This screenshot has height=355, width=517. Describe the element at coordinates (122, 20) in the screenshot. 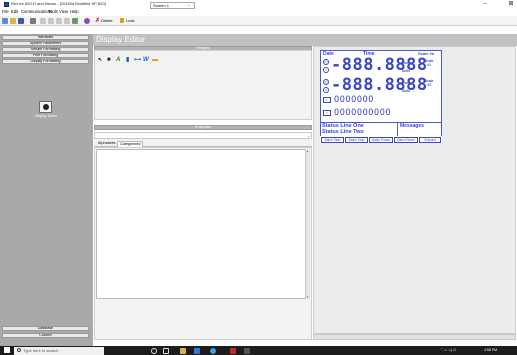

I see `lock-icon` at that location.